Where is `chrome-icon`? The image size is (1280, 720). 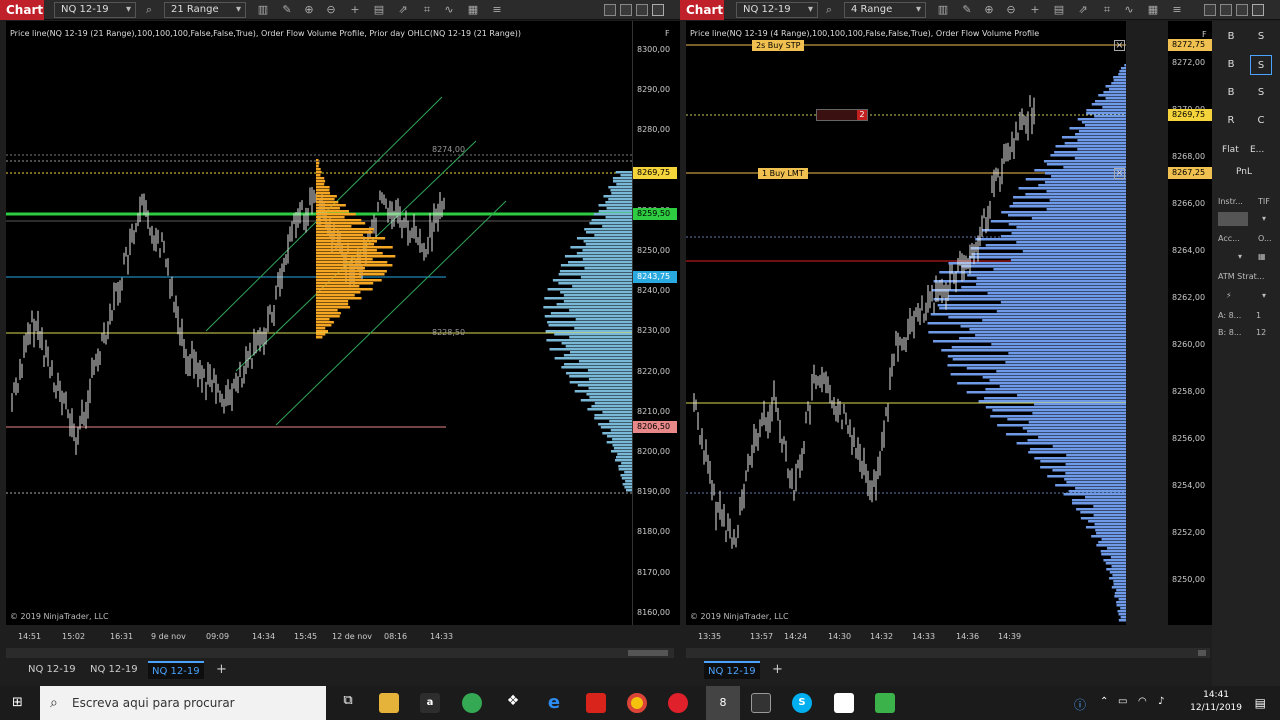 chrome-icon is located at coordinates (637, 703).